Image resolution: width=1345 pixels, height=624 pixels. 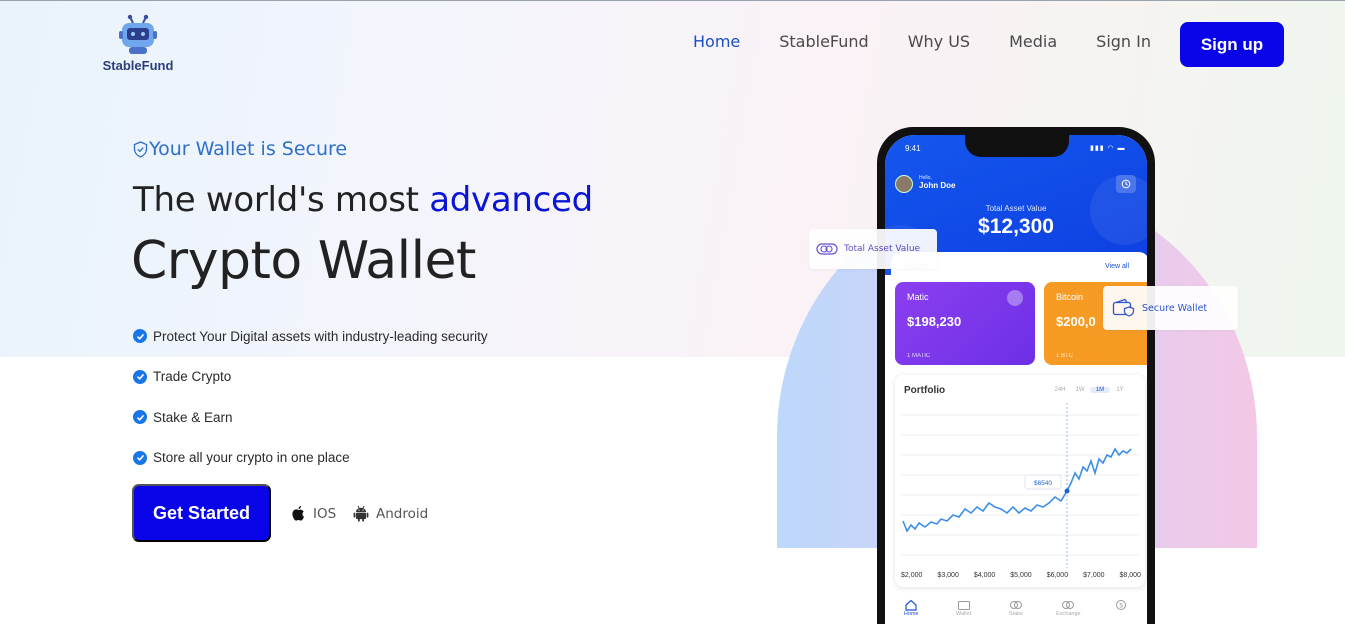 What do you see at coordinates (1017, 146) in the screenshot?
I see `phone-notch` at bounding box center [1017, 146].